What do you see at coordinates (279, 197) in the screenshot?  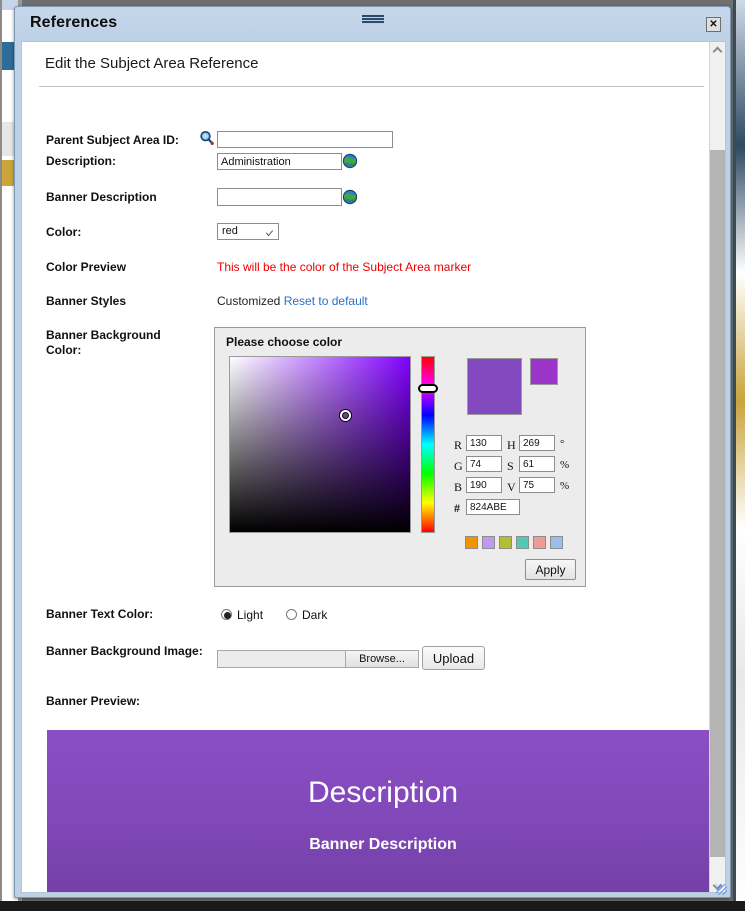 I see `banner-description-input` at bounding box center [279, 197].